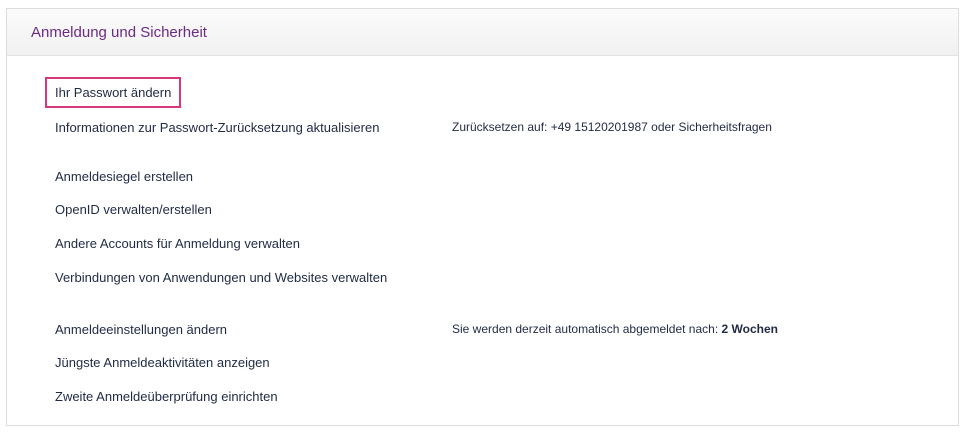 This screenshot has height=436, width=965. I want to click on change-sign-in-settings-link: Anmeldeeinstellungen ändern, so click(237, 329).